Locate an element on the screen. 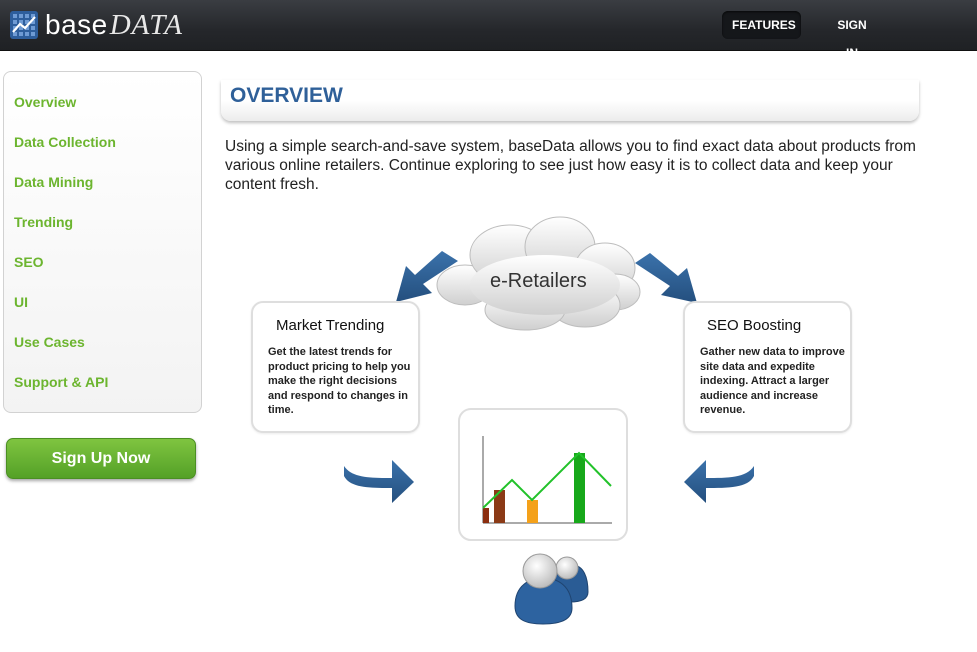  market-trending-title: Market Trending is located at coordinates (330, 325).